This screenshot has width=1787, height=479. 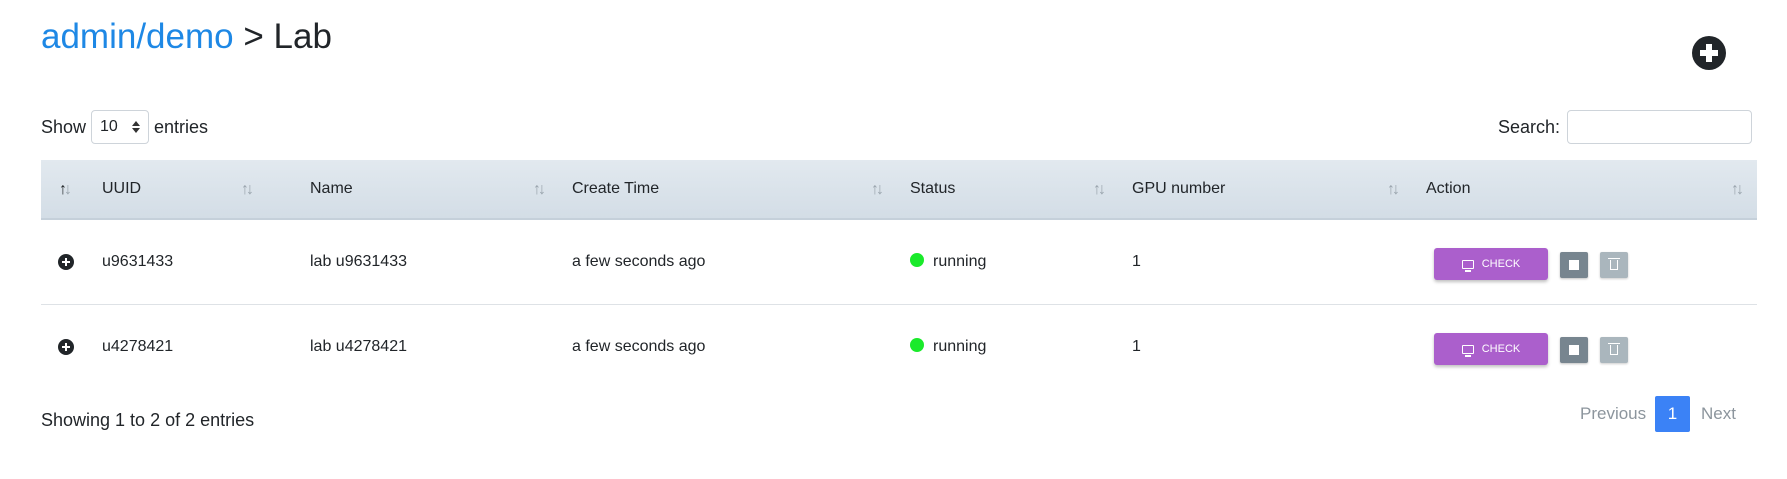 I want to click on column-header-gpu-number: GPU number, so click(x=1178, y=189).